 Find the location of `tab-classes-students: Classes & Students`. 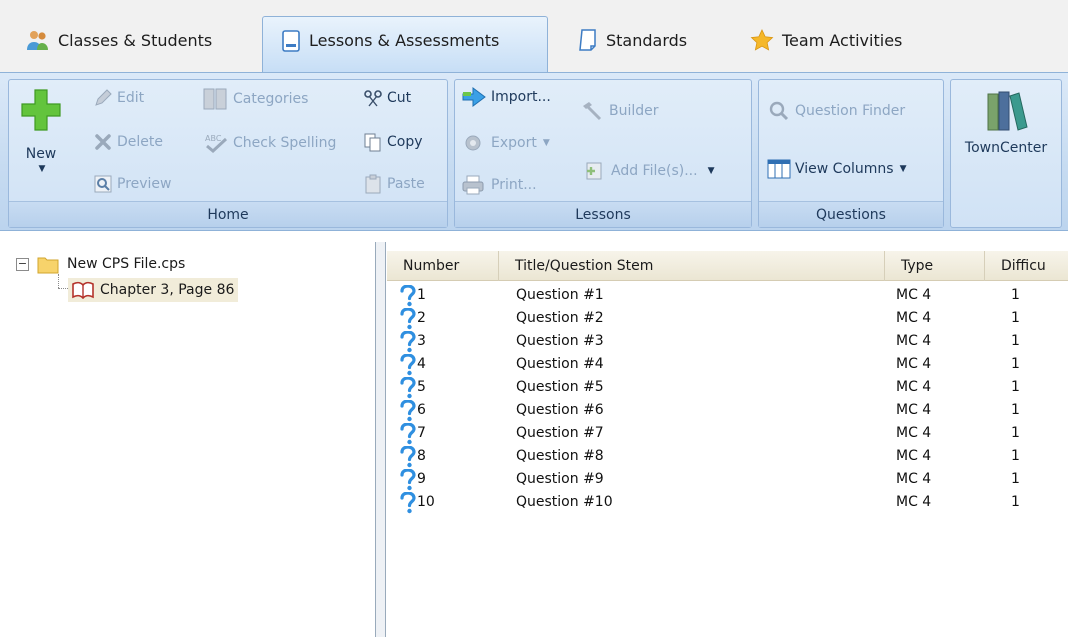

tab-classes-students: Classes & Students is located at coordinates (116, 44).